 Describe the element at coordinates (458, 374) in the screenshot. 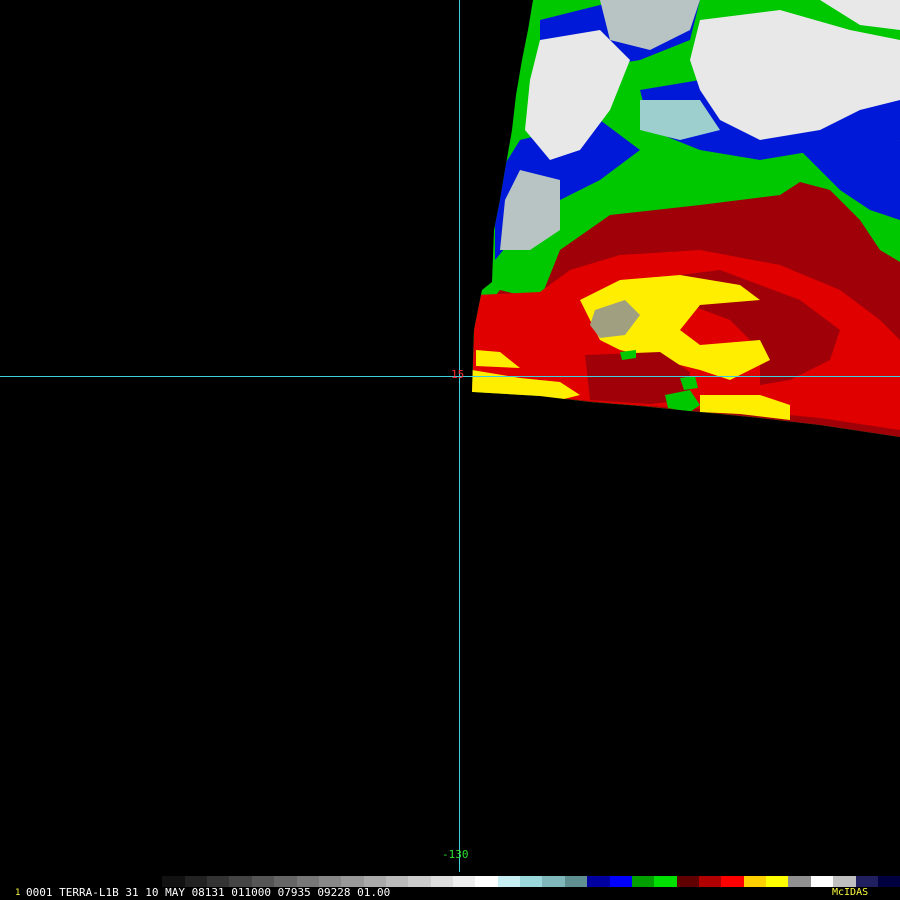

I see `latitude-label: 15` at that location.